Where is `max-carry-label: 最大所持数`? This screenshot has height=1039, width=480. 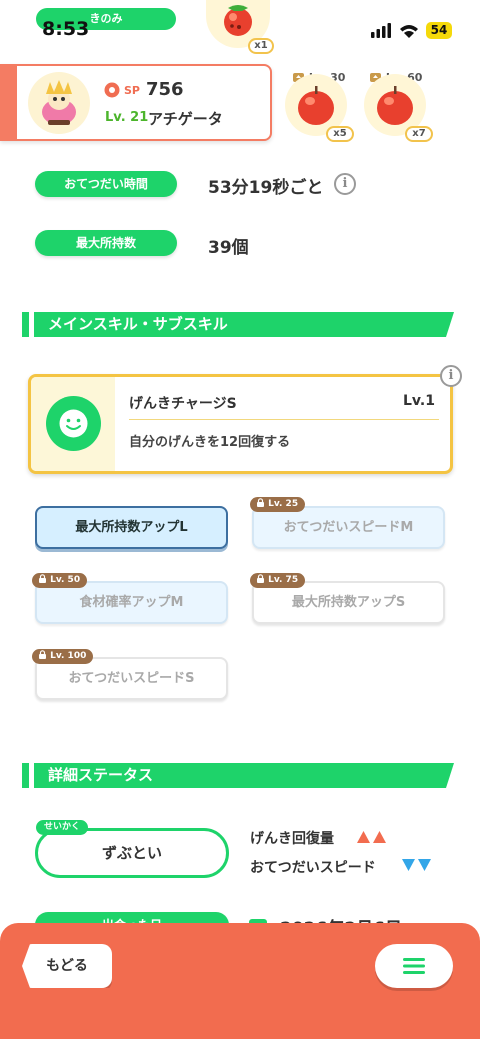 max-carry-label: 最大所持数 is located at coordinates (106, 243).